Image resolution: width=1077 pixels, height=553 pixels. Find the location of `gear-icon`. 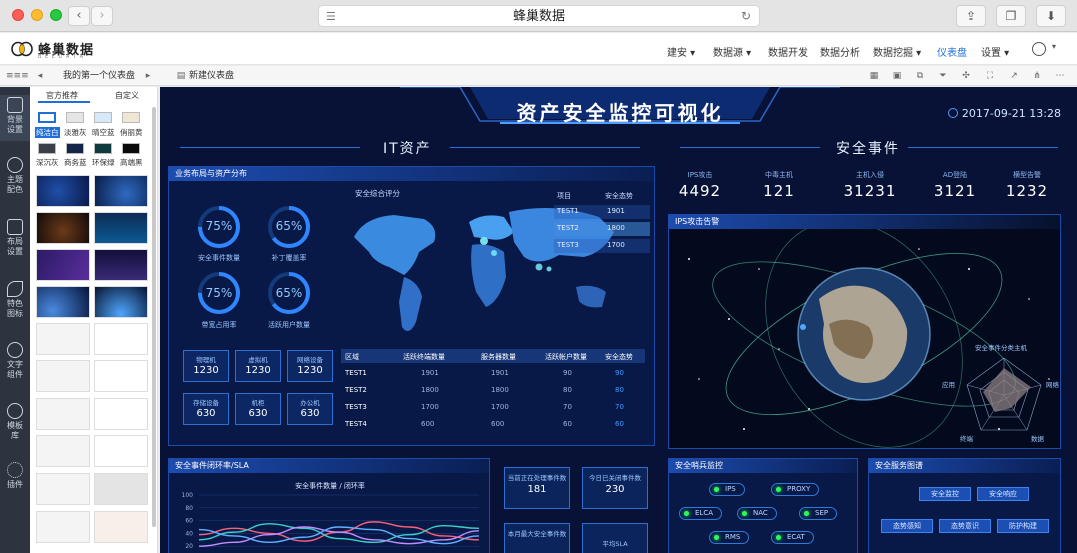

gear-icon is located at coordinates (15, 470).